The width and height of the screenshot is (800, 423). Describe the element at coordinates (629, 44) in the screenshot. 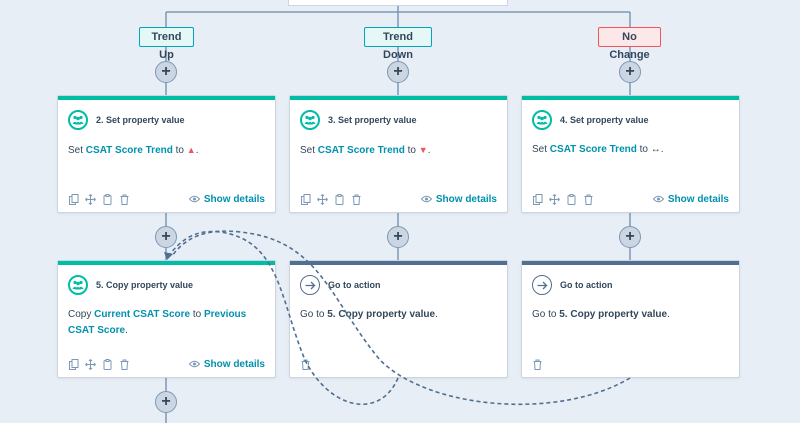

I see `branch-label-no-change: No Change` at that location.